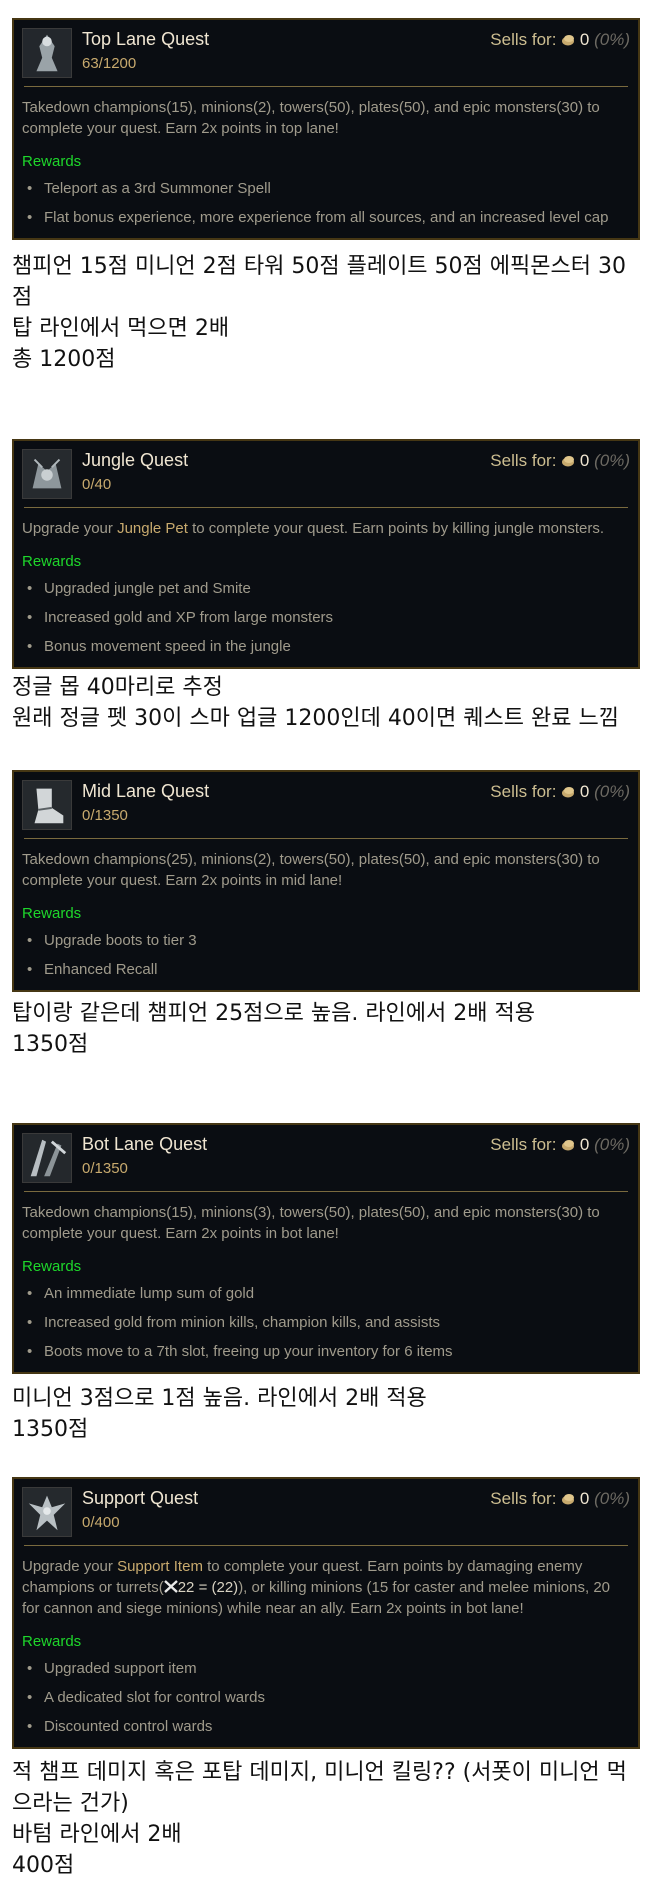 The height and width of the screenshot is (1899, 660). Describe the element at coordinates (47, 1158) in the screenshot. I see `bot-lane-quest-icon` at that location.